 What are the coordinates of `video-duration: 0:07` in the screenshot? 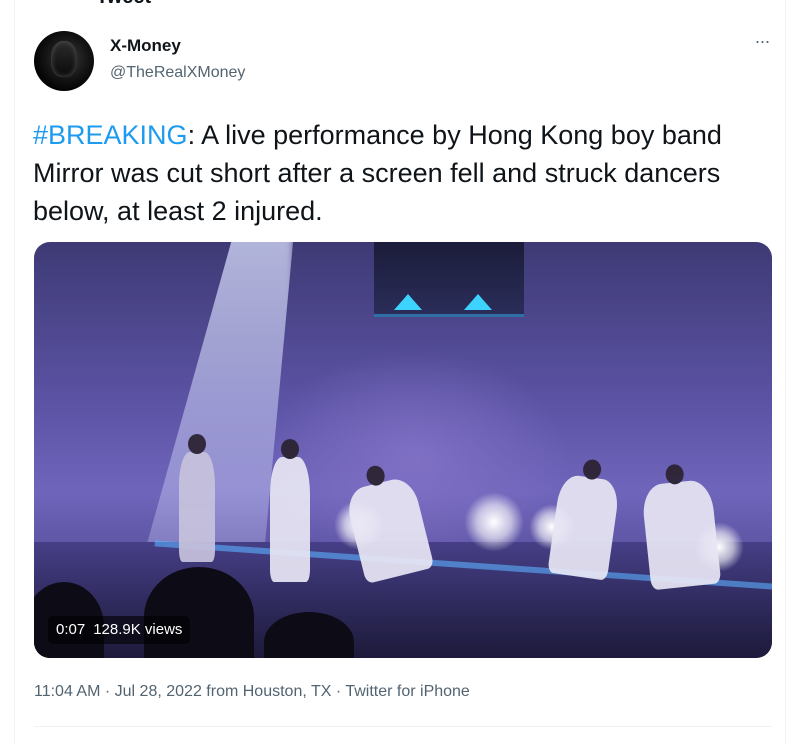 It's located at (71, 629).